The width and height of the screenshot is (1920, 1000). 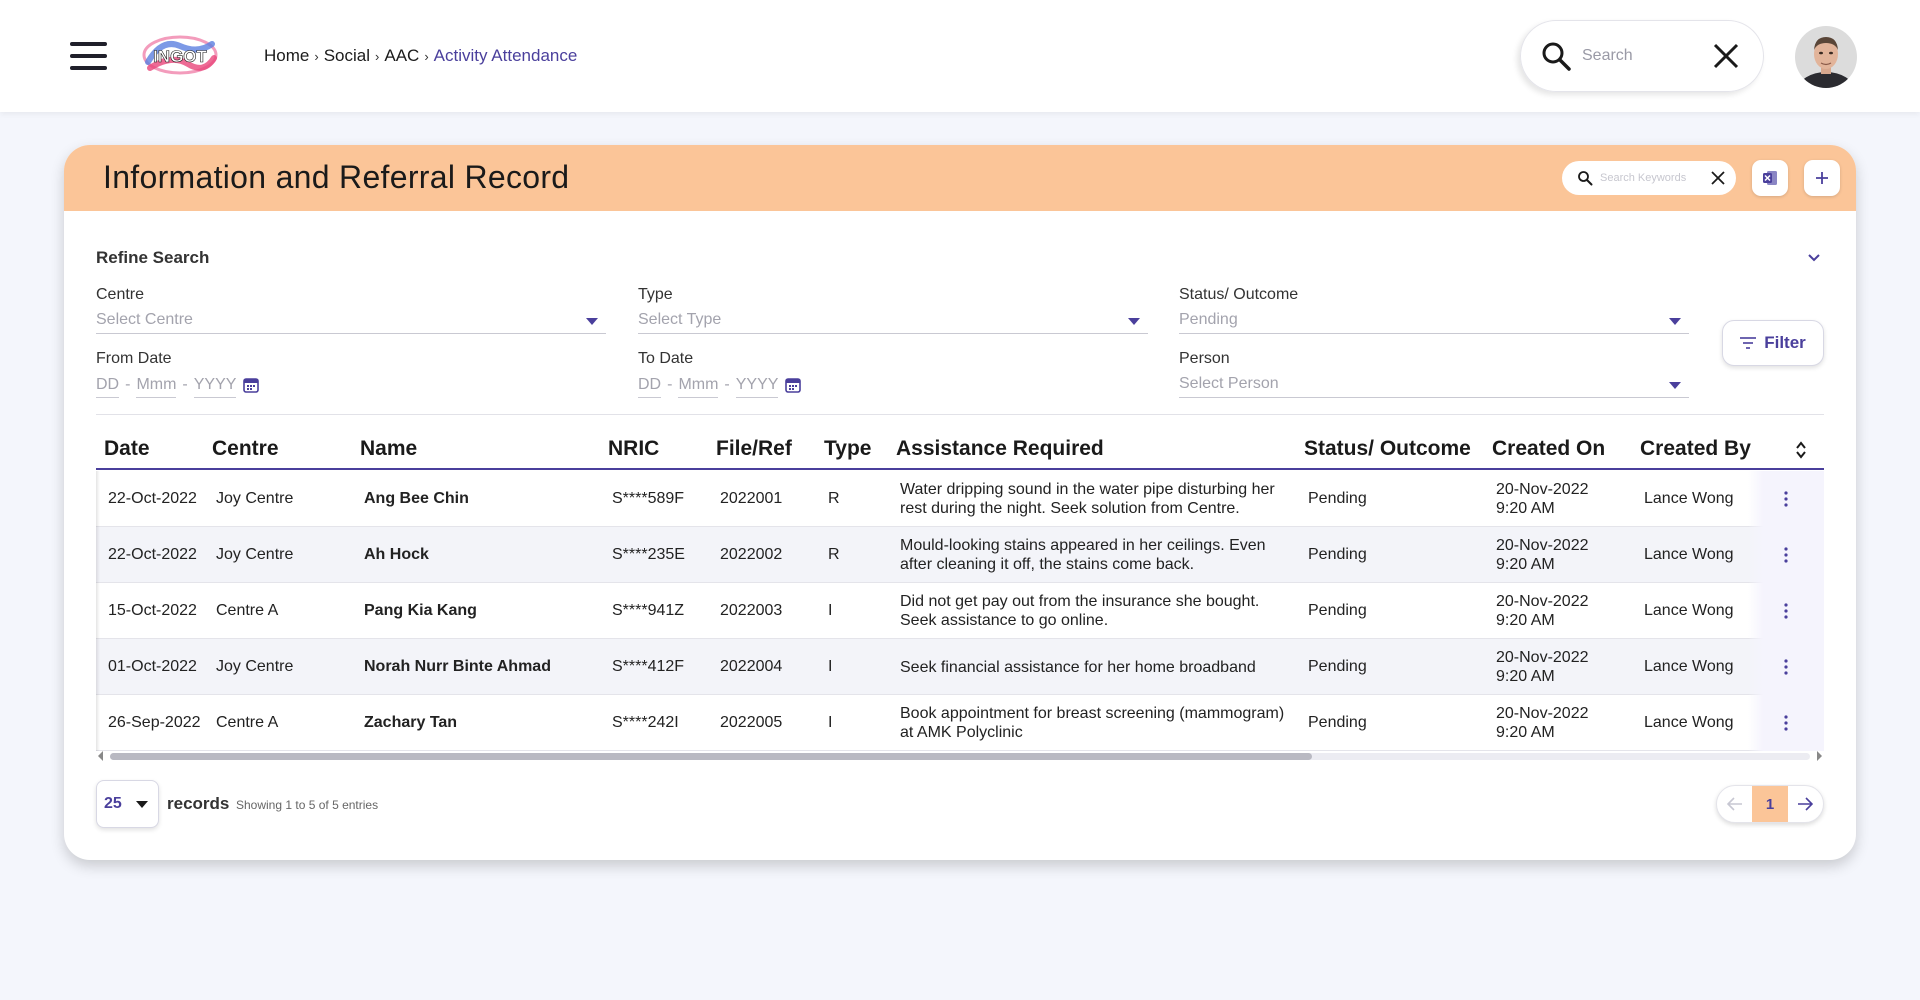 I want to click on column-header-name: Name, so click(x=388, y=449).